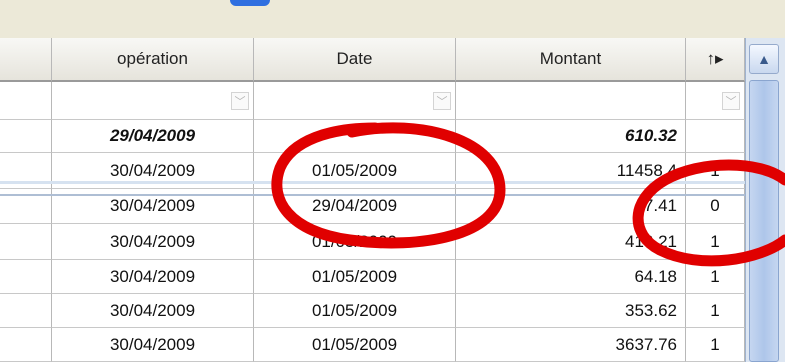  I want to click on filter-montant, so click(571, 101).